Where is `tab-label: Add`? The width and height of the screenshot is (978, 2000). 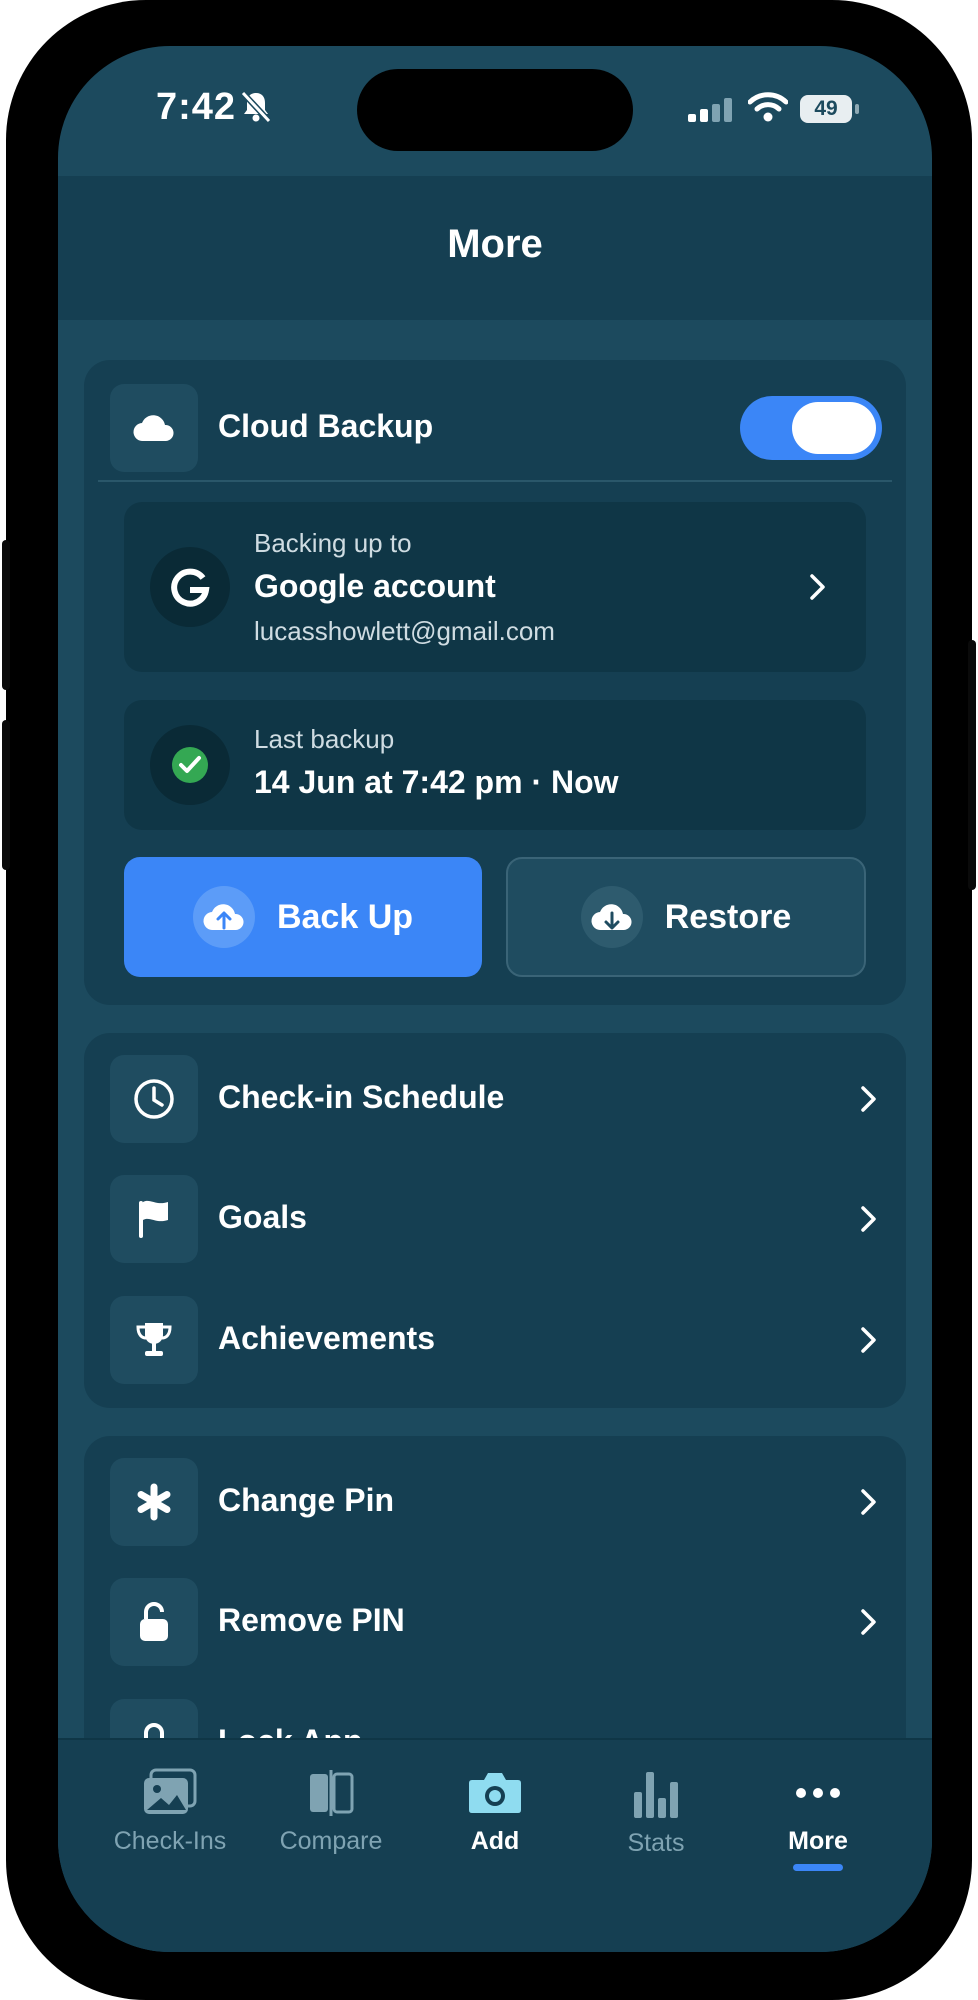
tab-label: Add is located at coordinates (495, 1841).